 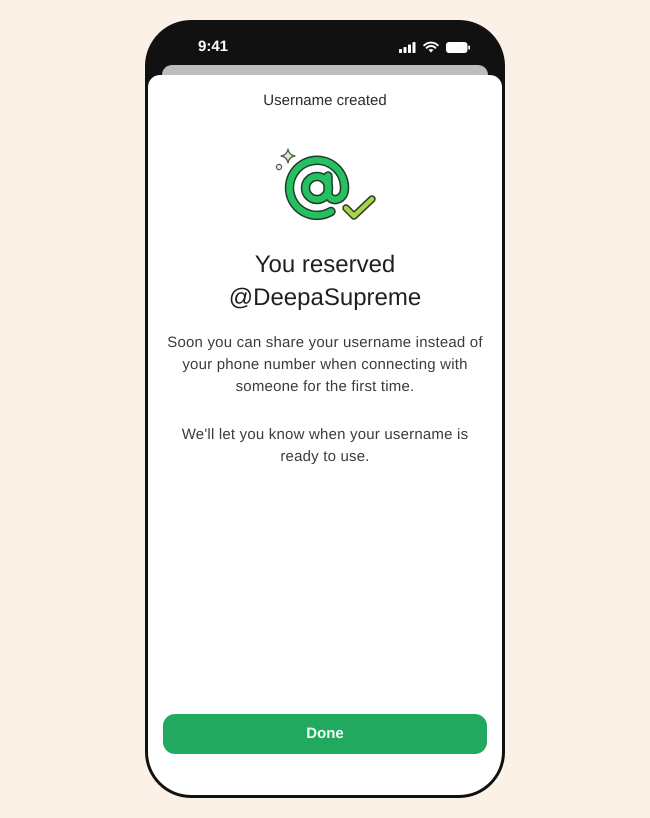 What do you see at coordinates (458, 47) in the screenshot?
I see `battery-icon` at bounding box center [458, 47].